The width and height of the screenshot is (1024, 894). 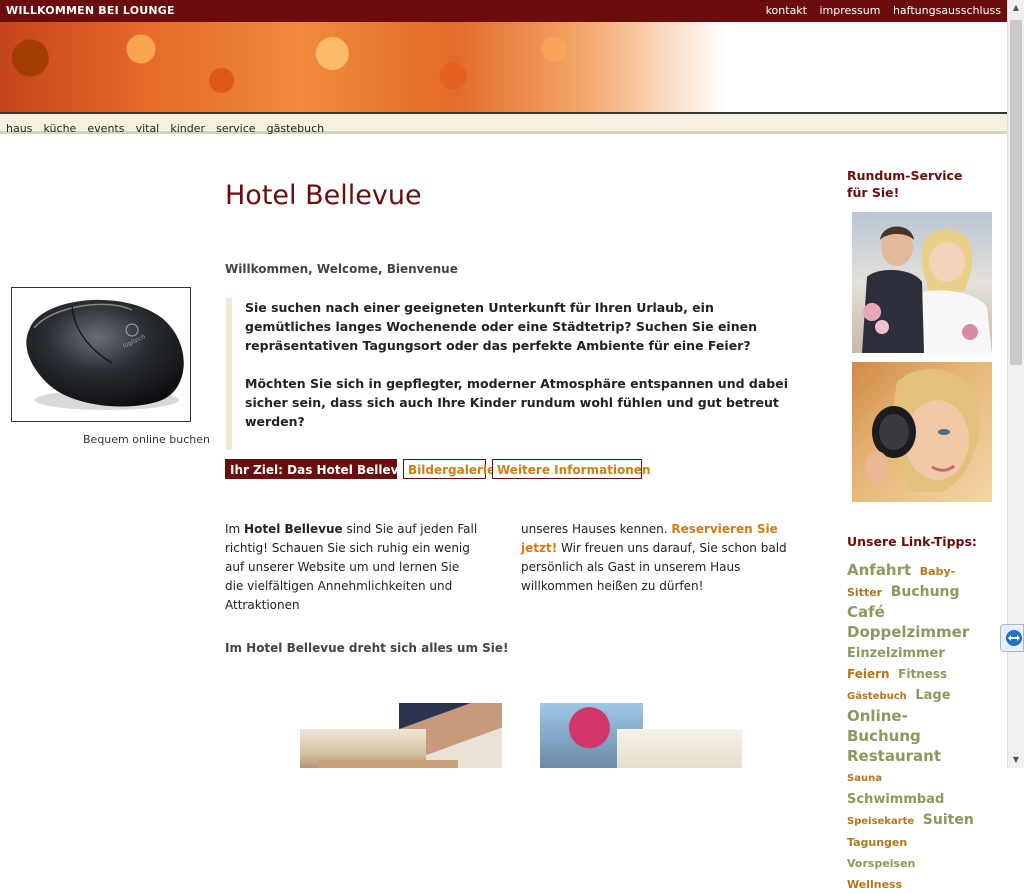 What do you see at coordinates (908, 632) in the screenshot?
I see `tag-link: Doppelzimmer` at bounding box center [908, 632].